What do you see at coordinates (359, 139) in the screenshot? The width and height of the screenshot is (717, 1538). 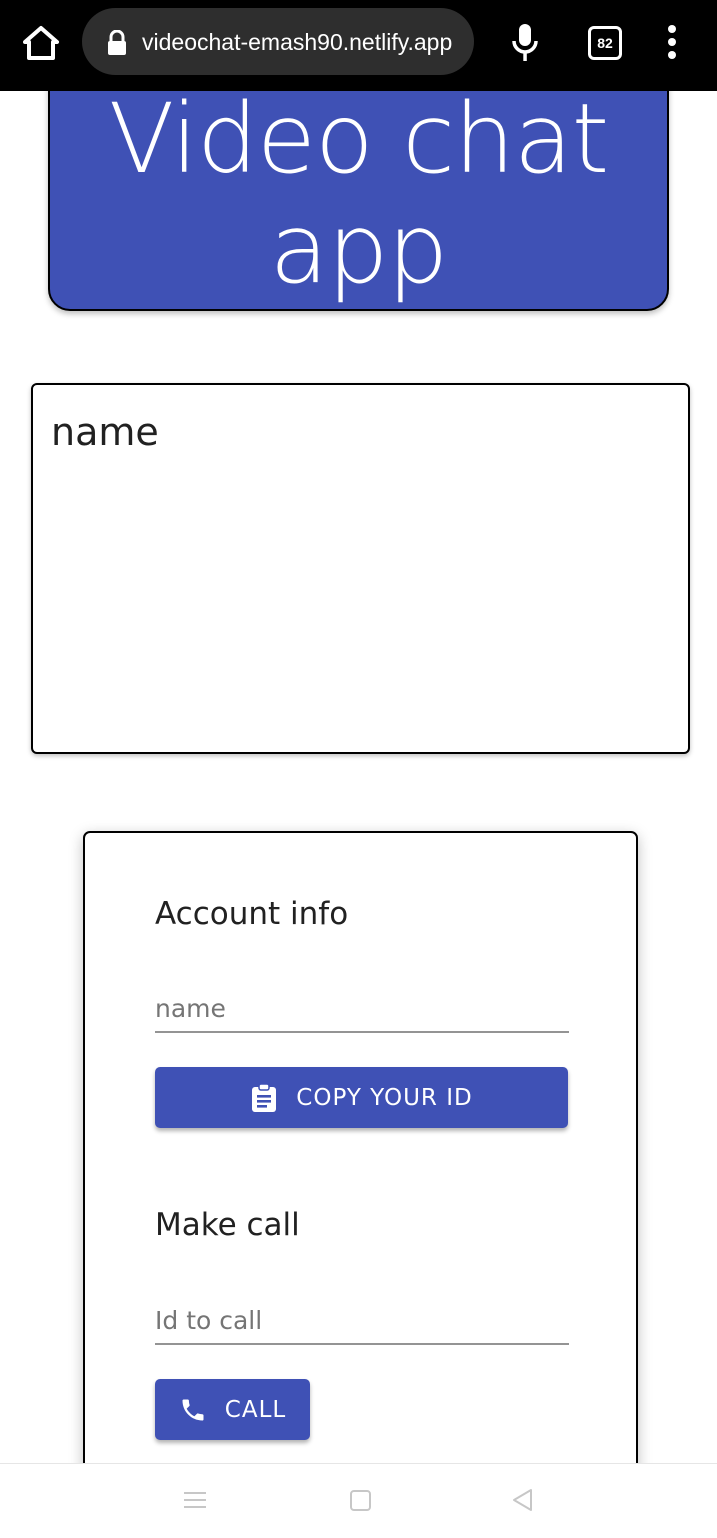 I see `app-title-line1: Video chat` at bounding box center [359, 139].